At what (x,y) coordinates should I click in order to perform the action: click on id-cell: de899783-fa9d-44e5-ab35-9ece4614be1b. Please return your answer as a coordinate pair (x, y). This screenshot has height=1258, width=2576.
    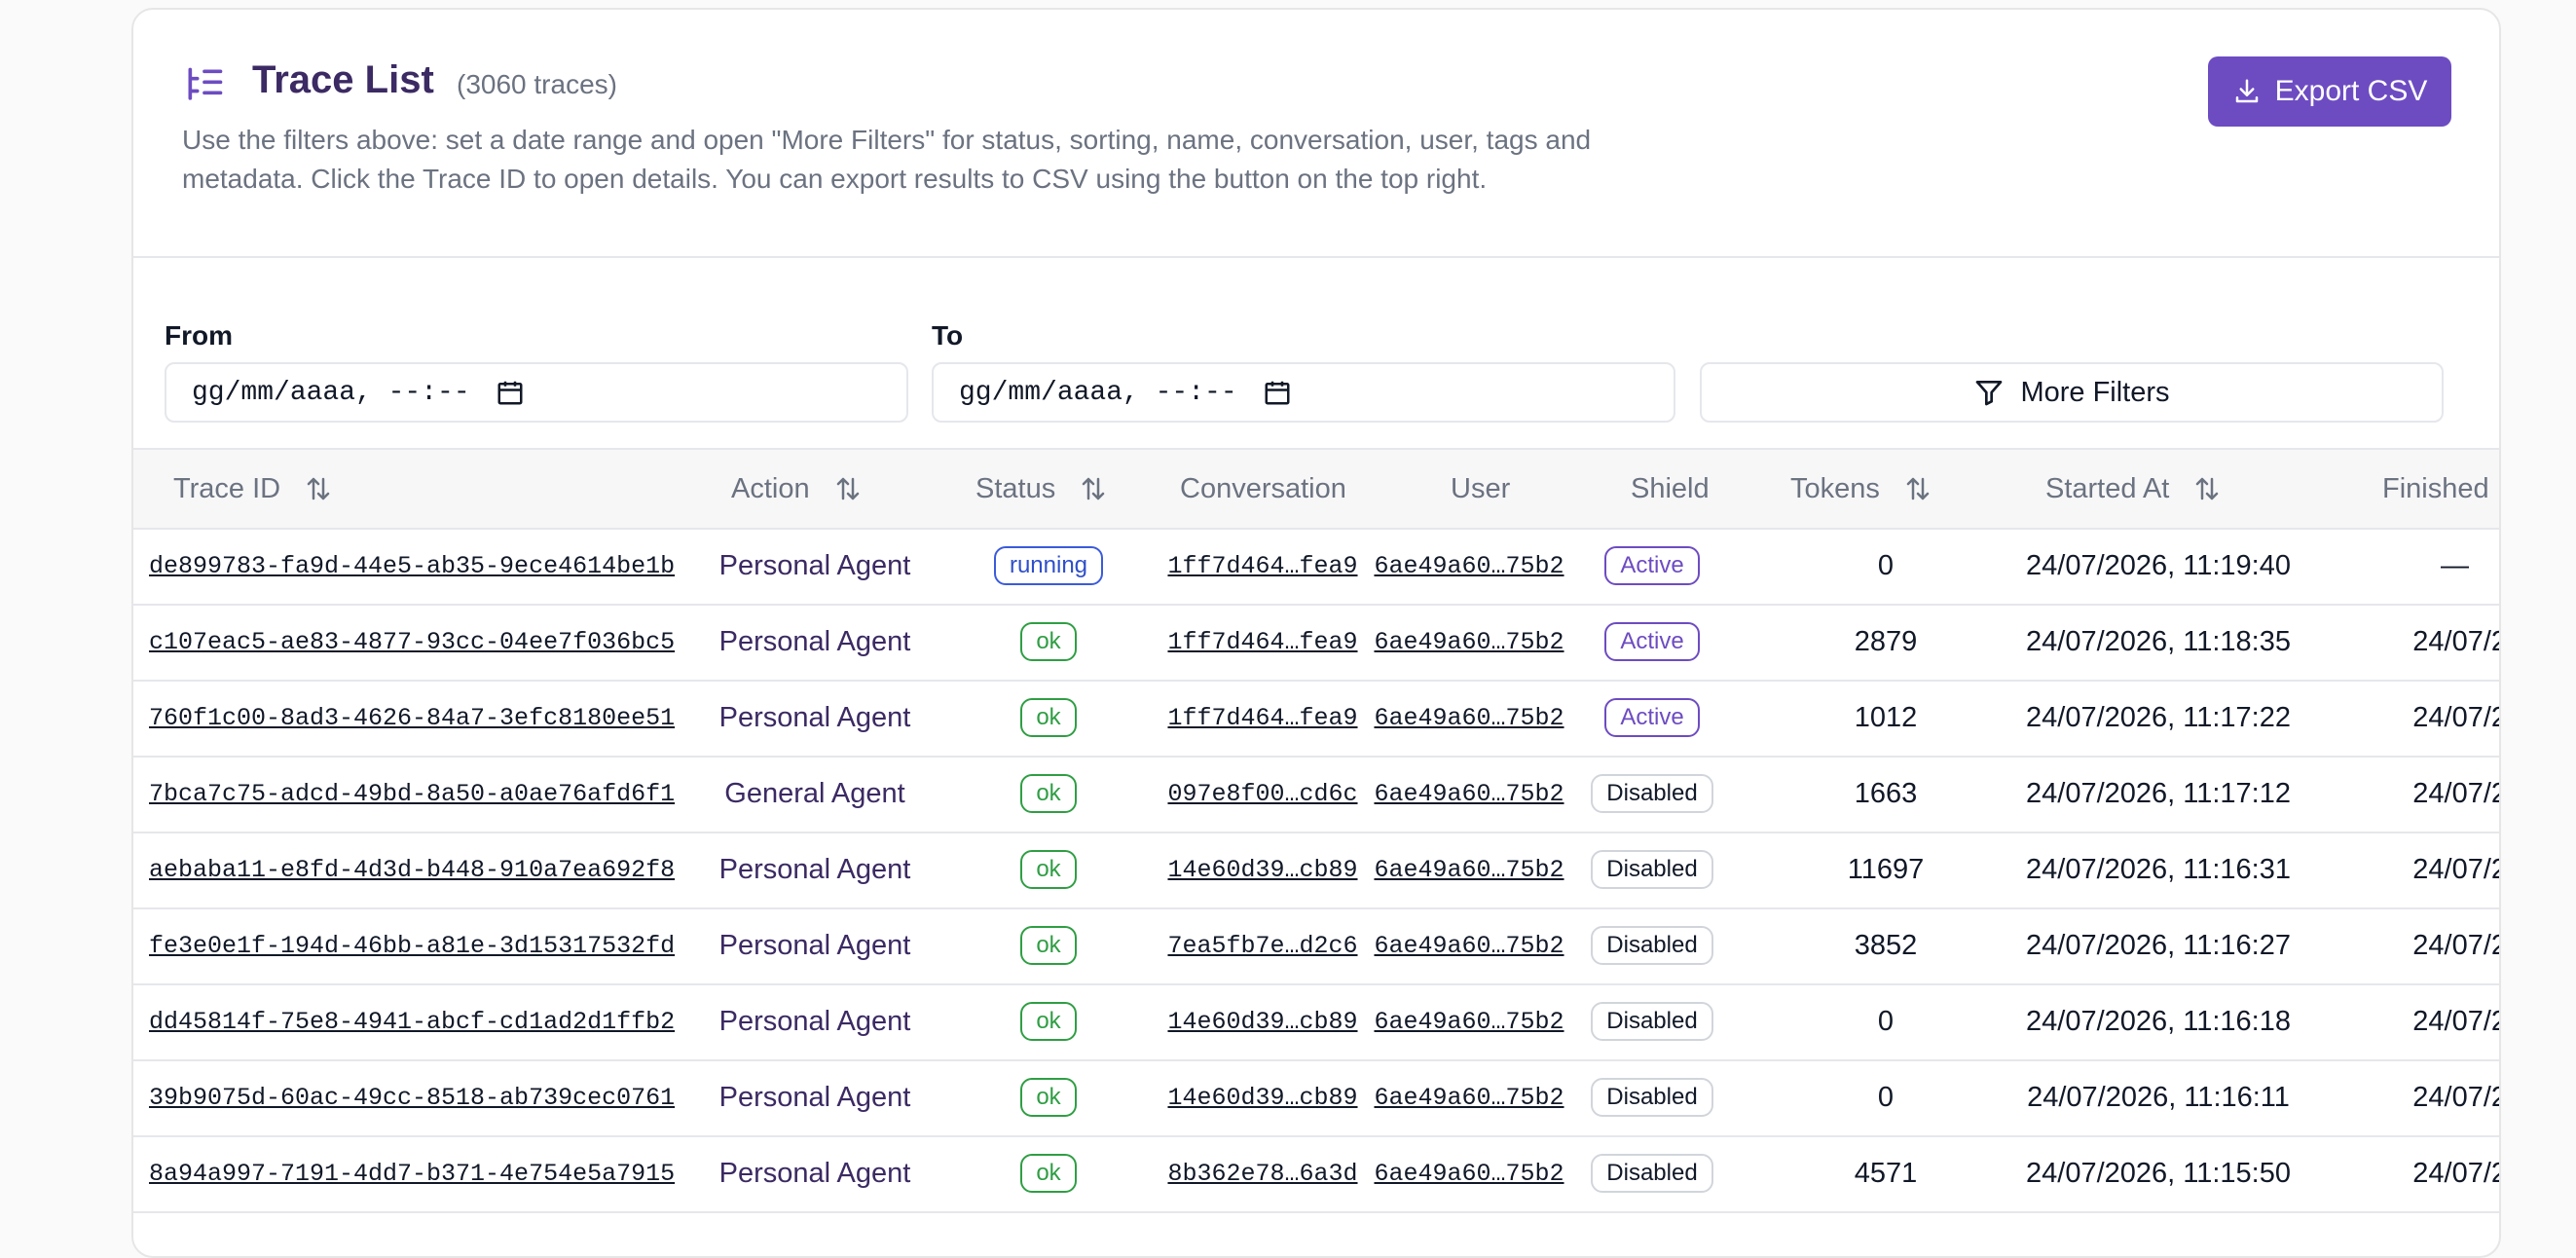
    Looking at the image, I should click on (412, 566).